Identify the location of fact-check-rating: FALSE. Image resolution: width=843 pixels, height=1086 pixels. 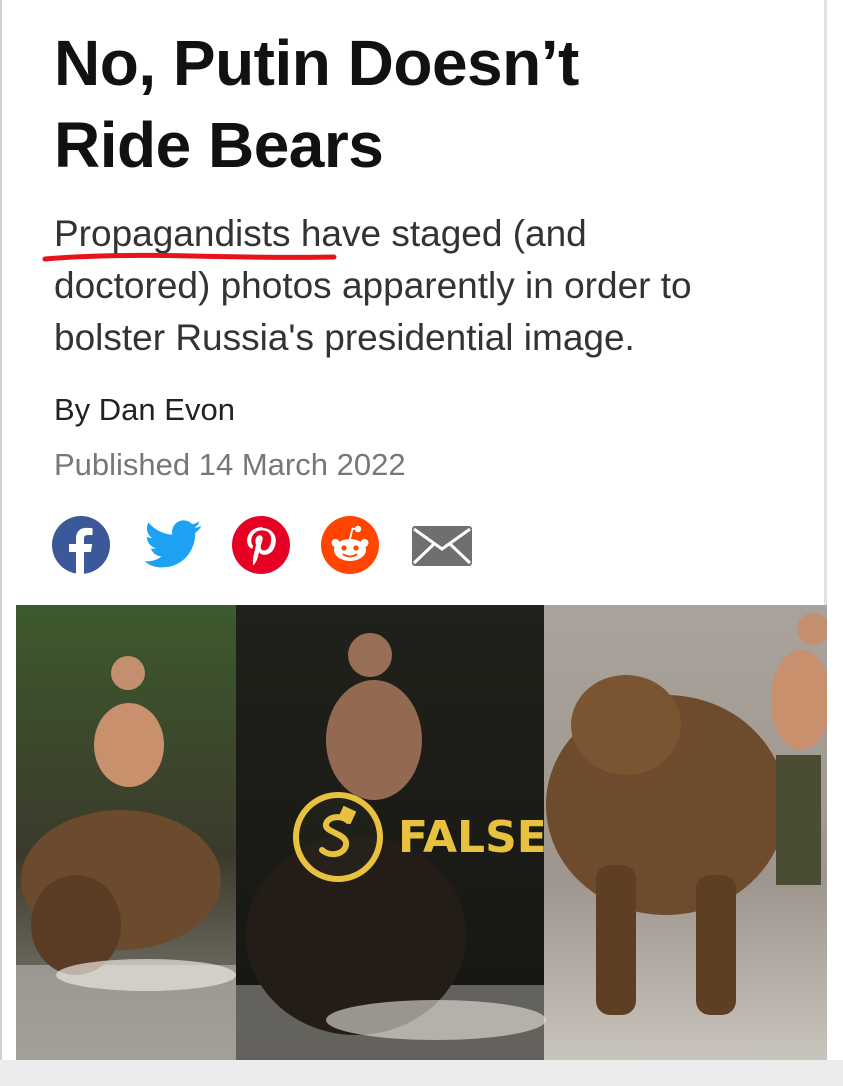
(419, 837).